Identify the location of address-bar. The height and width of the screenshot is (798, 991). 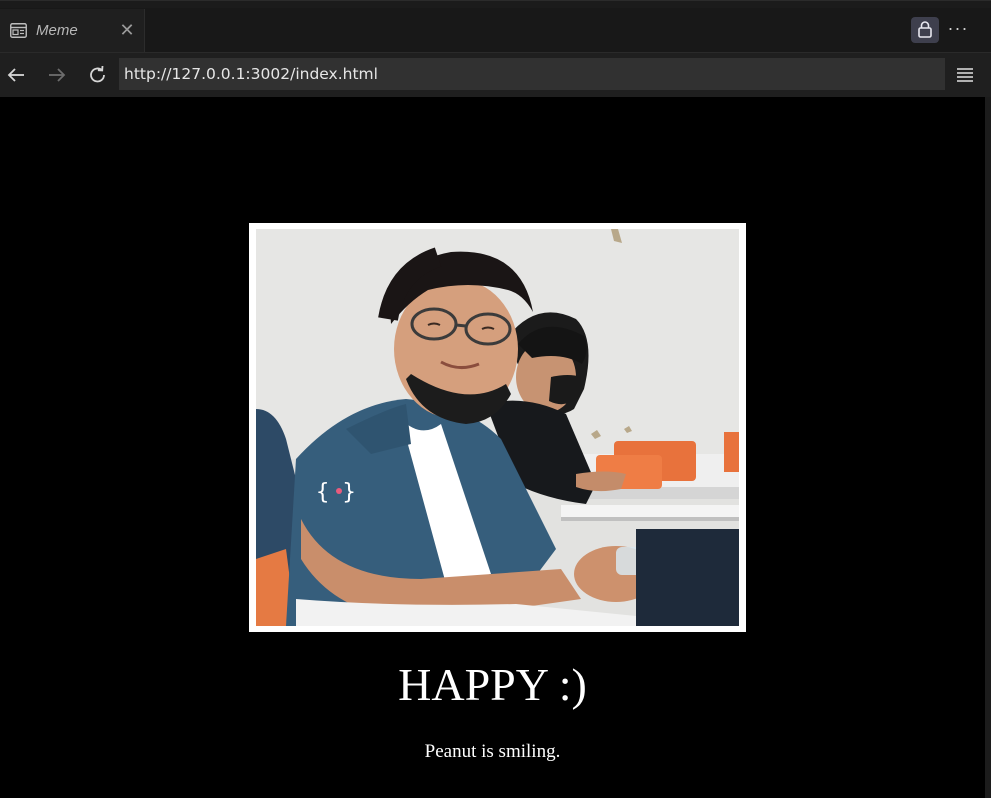
(532, 74).